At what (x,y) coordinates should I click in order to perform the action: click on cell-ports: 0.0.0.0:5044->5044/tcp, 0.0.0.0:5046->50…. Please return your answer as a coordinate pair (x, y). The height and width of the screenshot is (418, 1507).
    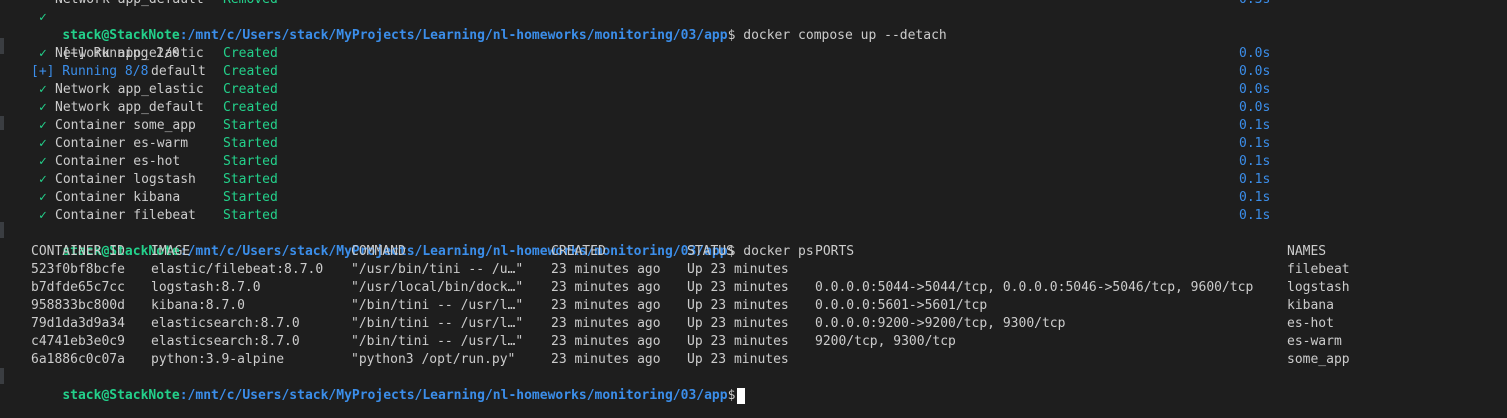
    Looking at the image, I should click on (1034, 287).